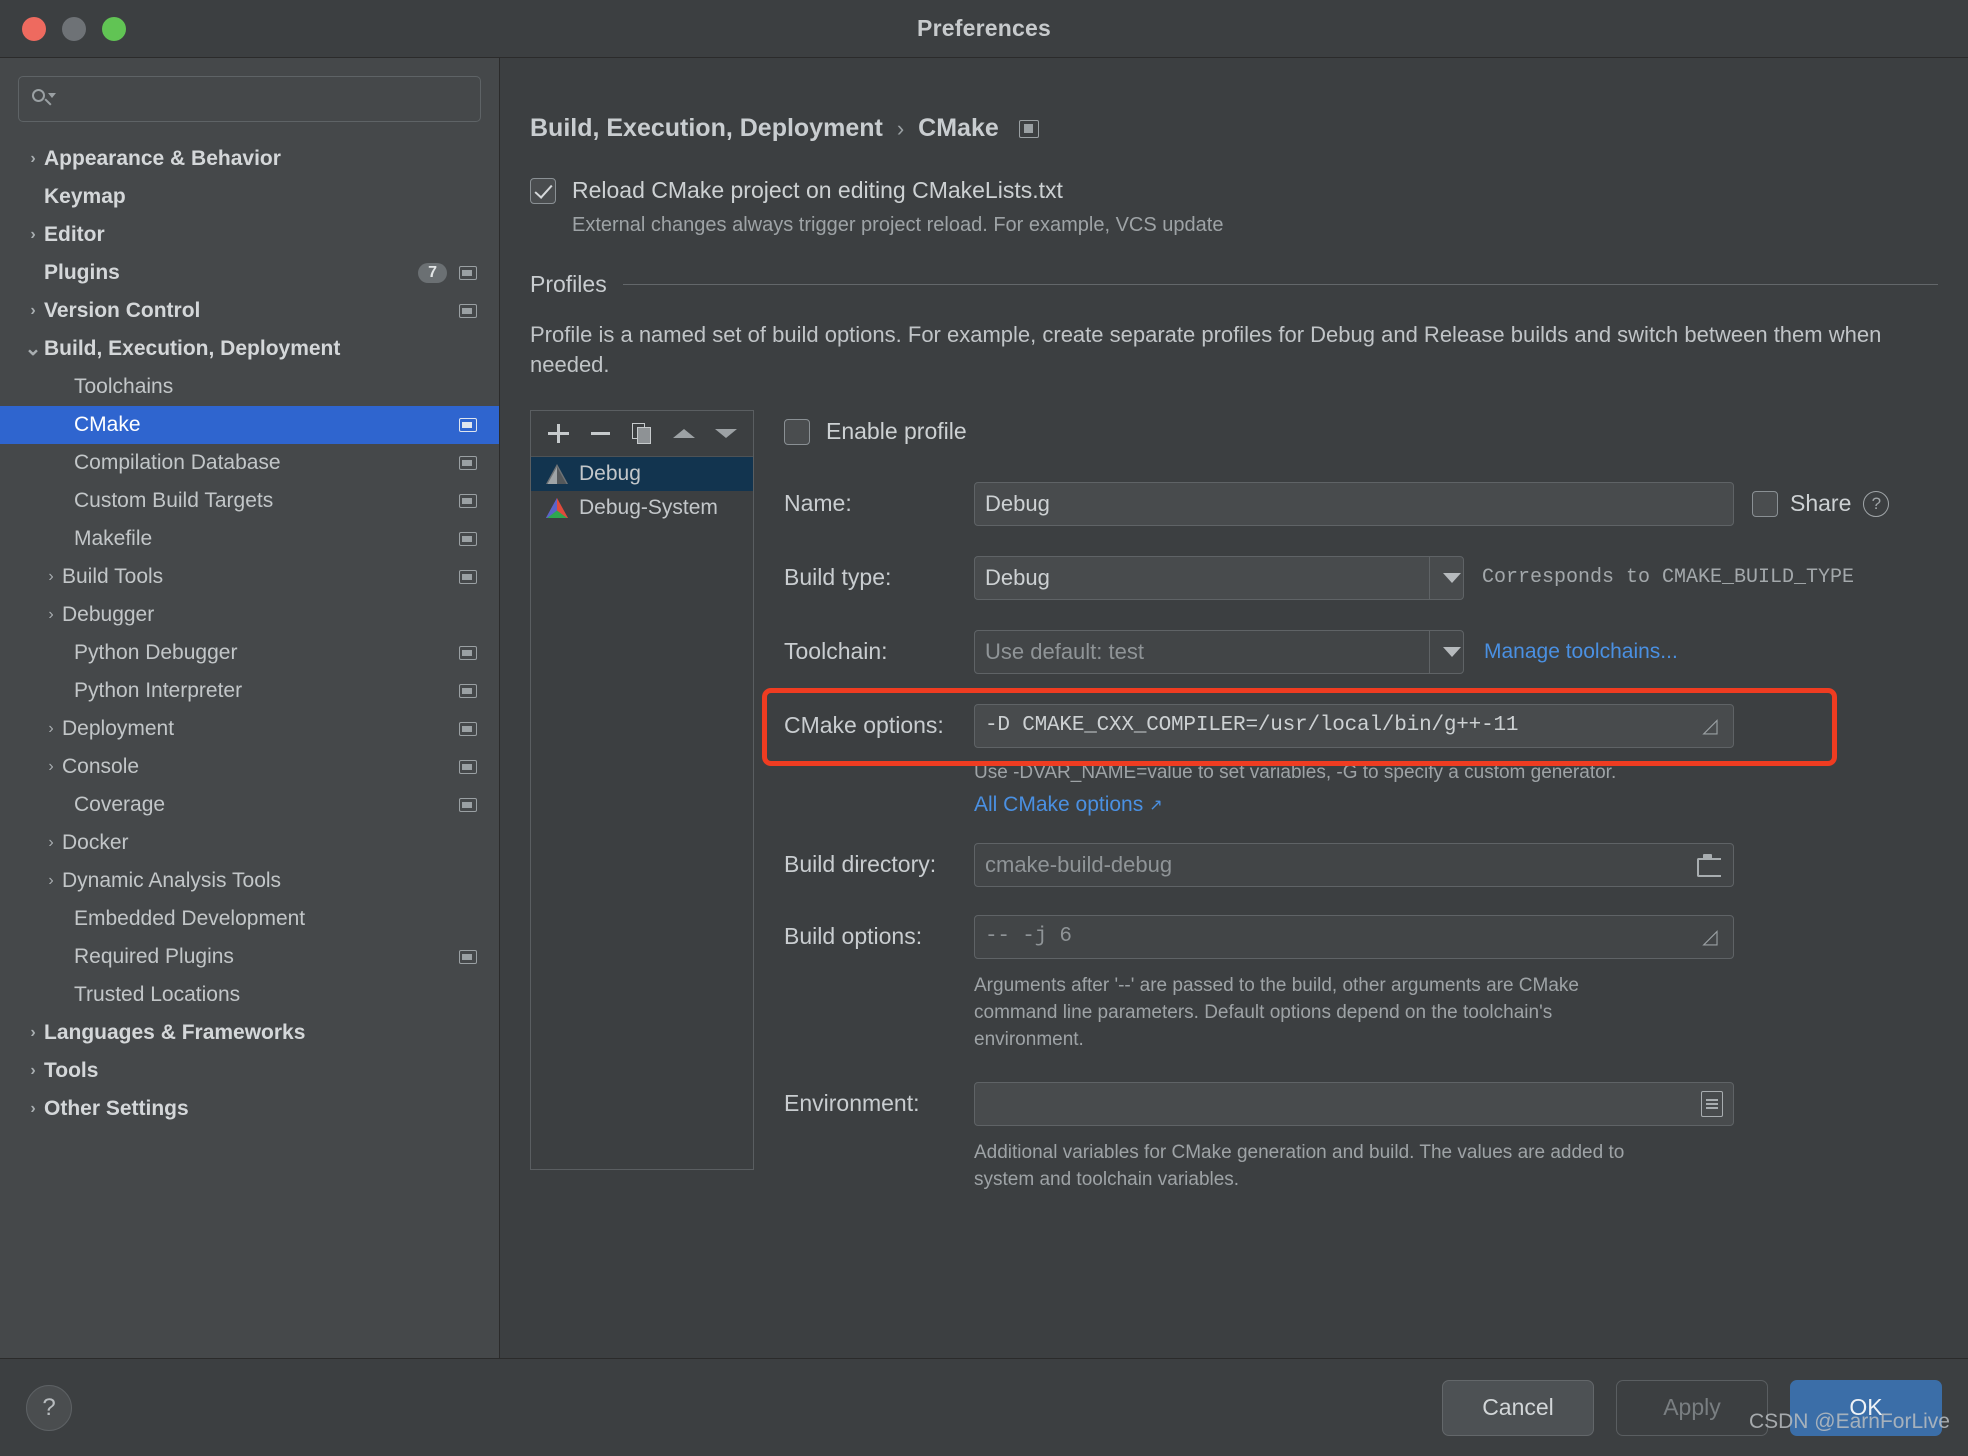 This screenshot has width=1968, height=1456. What do you see at coordinates (684, 433) in the screenshot?
I see `move-up-button` at bounding box center [684, 433].